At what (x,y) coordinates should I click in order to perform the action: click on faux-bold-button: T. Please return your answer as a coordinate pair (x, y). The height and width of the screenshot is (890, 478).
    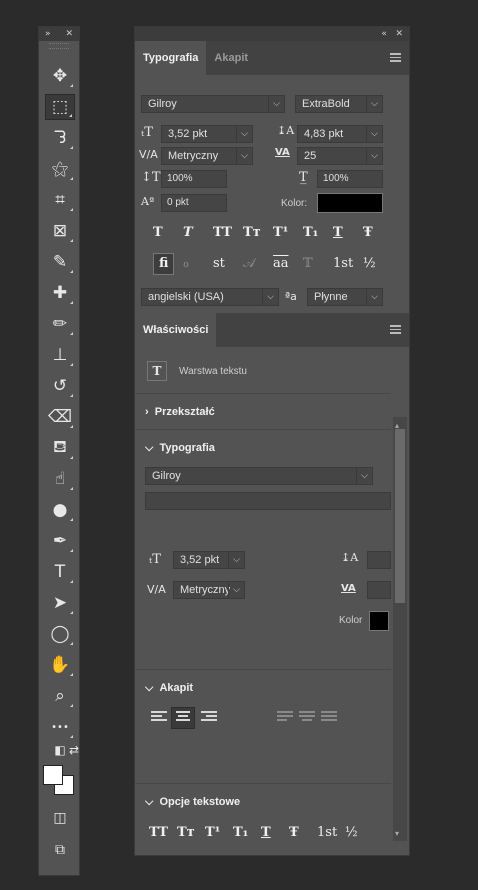
    Looking at the image, I should click on (158, 233).